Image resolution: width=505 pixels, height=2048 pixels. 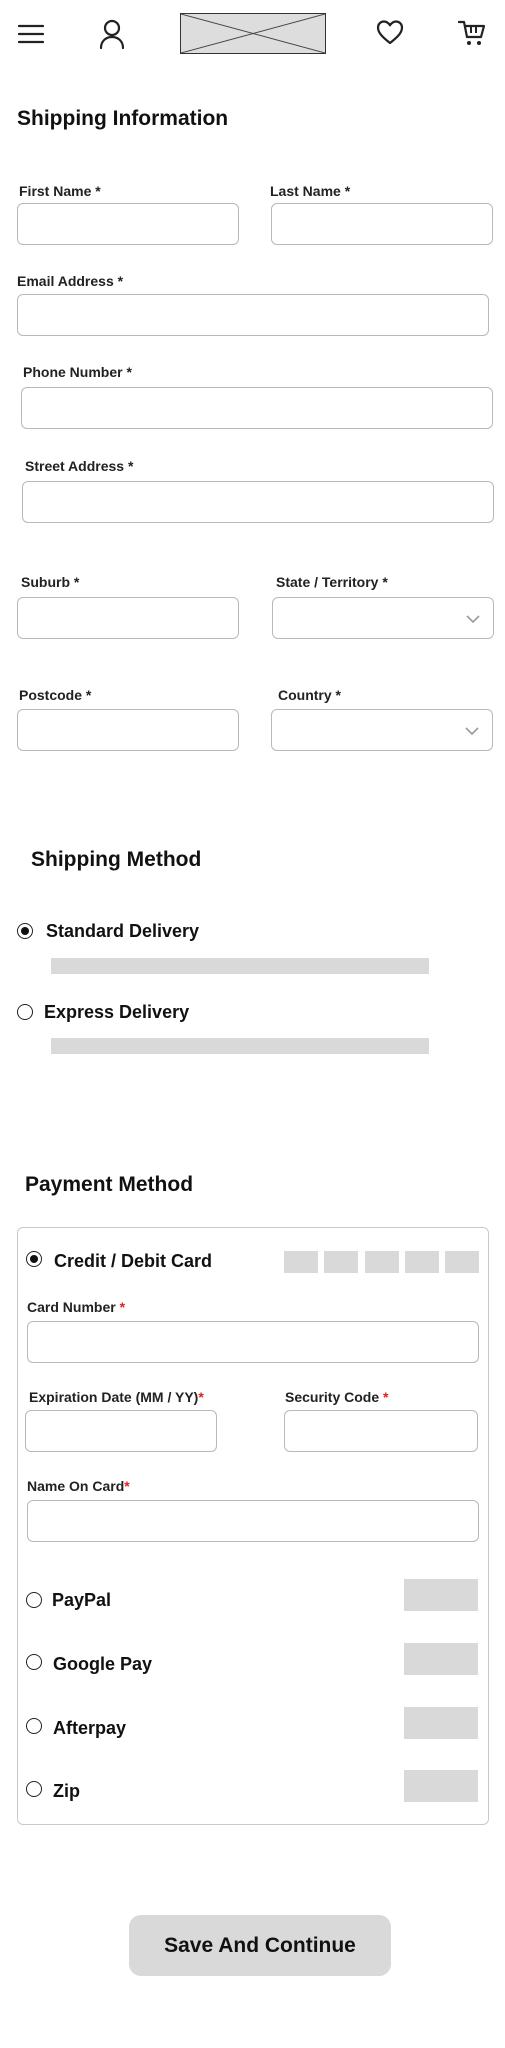 I want to click on name-on-card-input, so click(x=253, y=1521).